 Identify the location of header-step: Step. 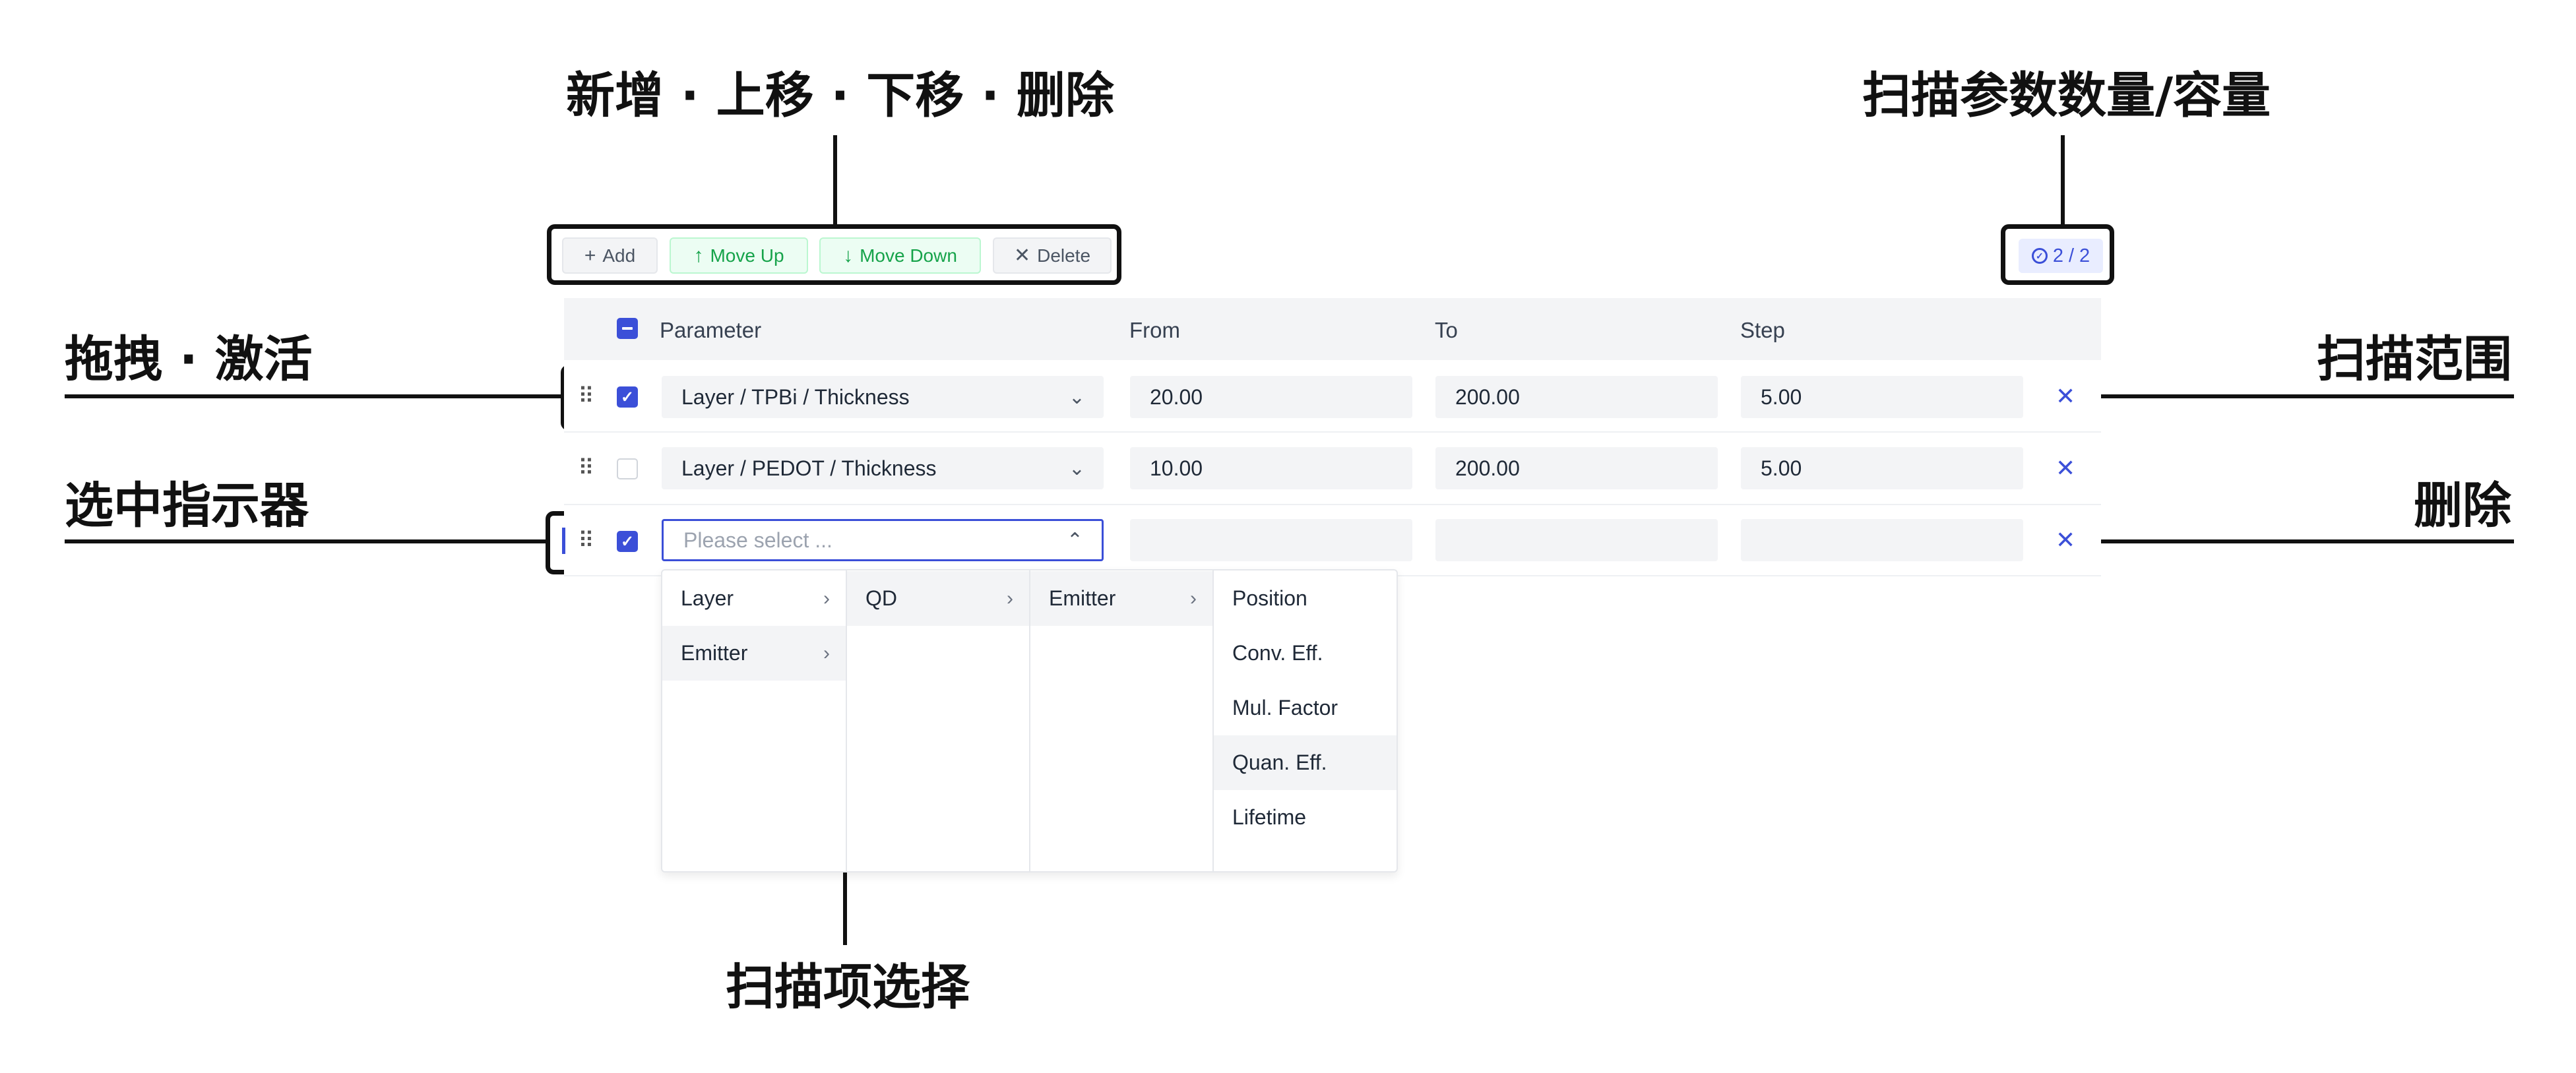
(1763, 330).